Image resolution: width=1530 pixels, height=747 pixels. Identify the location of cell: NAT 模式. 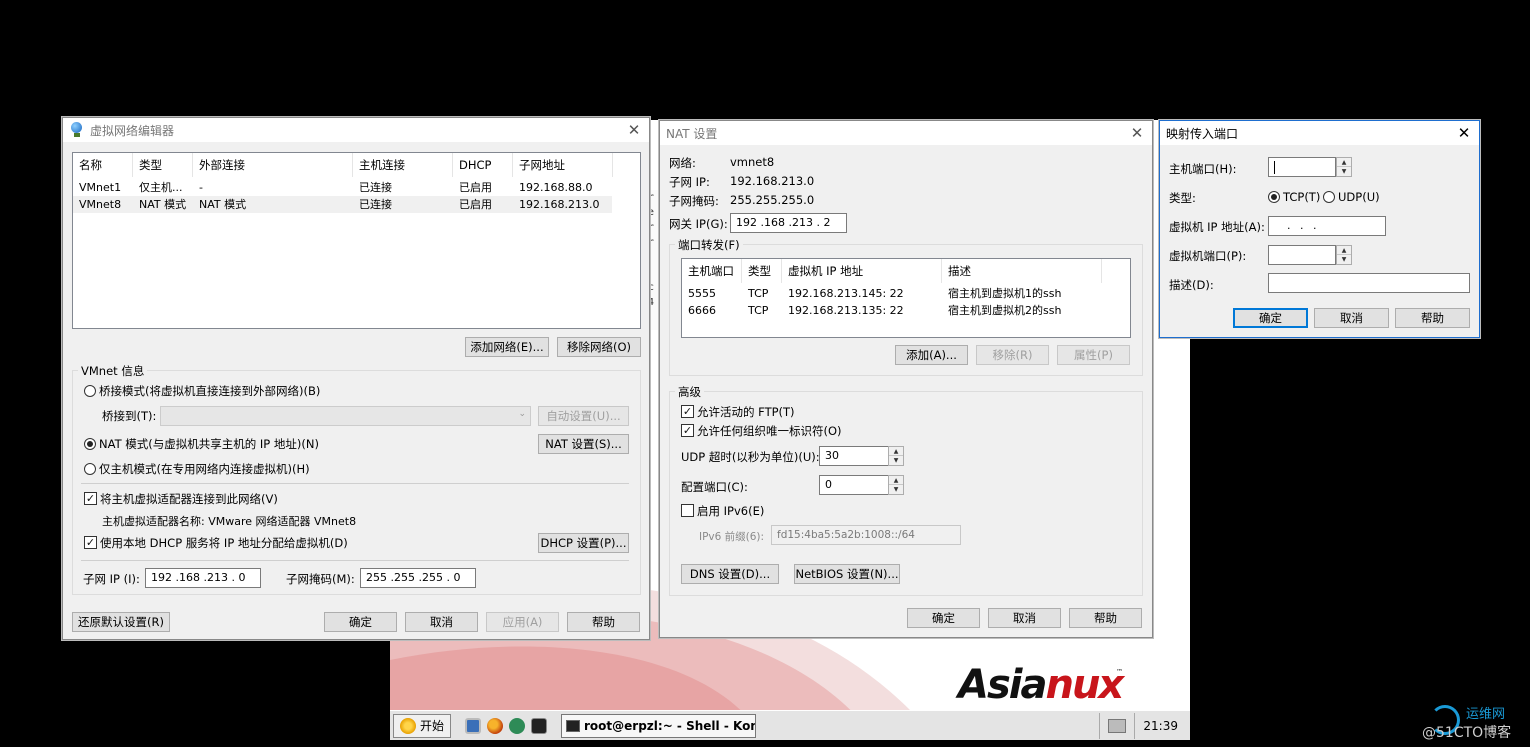
(163, 204).